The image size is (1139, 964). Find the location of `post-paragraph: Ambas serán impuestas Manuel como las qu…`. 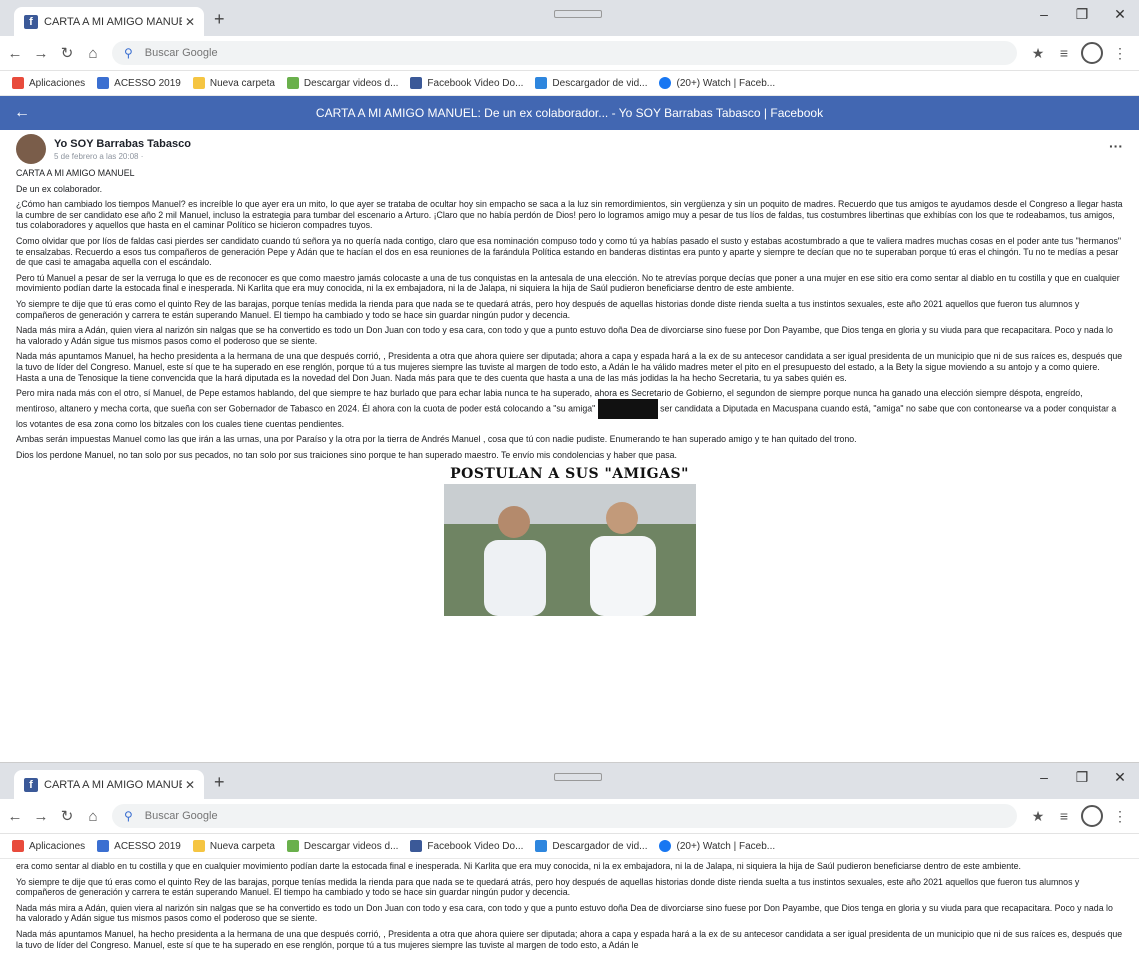

post-paragraph: Ambas serán impuestas Manuel como las qu… is located at coordinates (436, 439).